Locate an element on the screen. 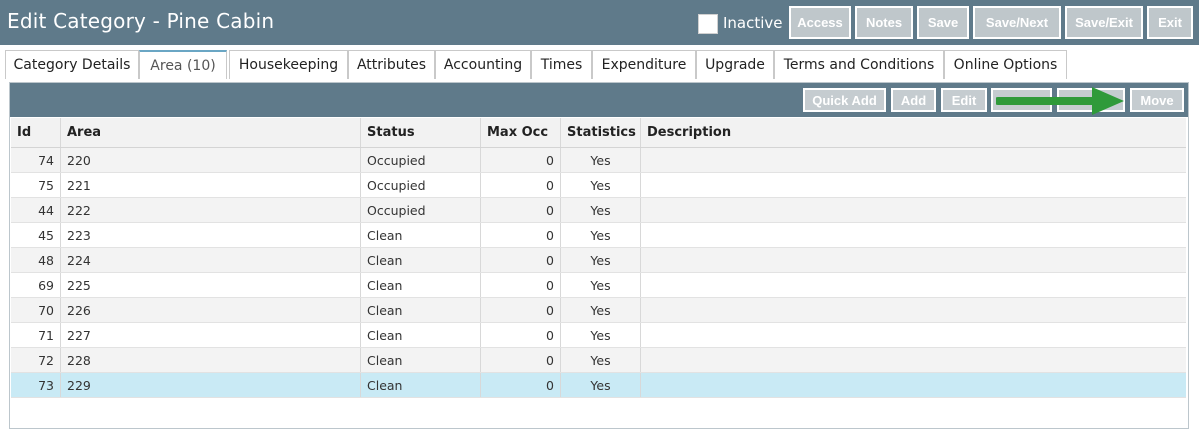 This screenshot has height=429, width=1199. table-row: 45 223 Clean 0 Yes is located at coordinates (598, 235).